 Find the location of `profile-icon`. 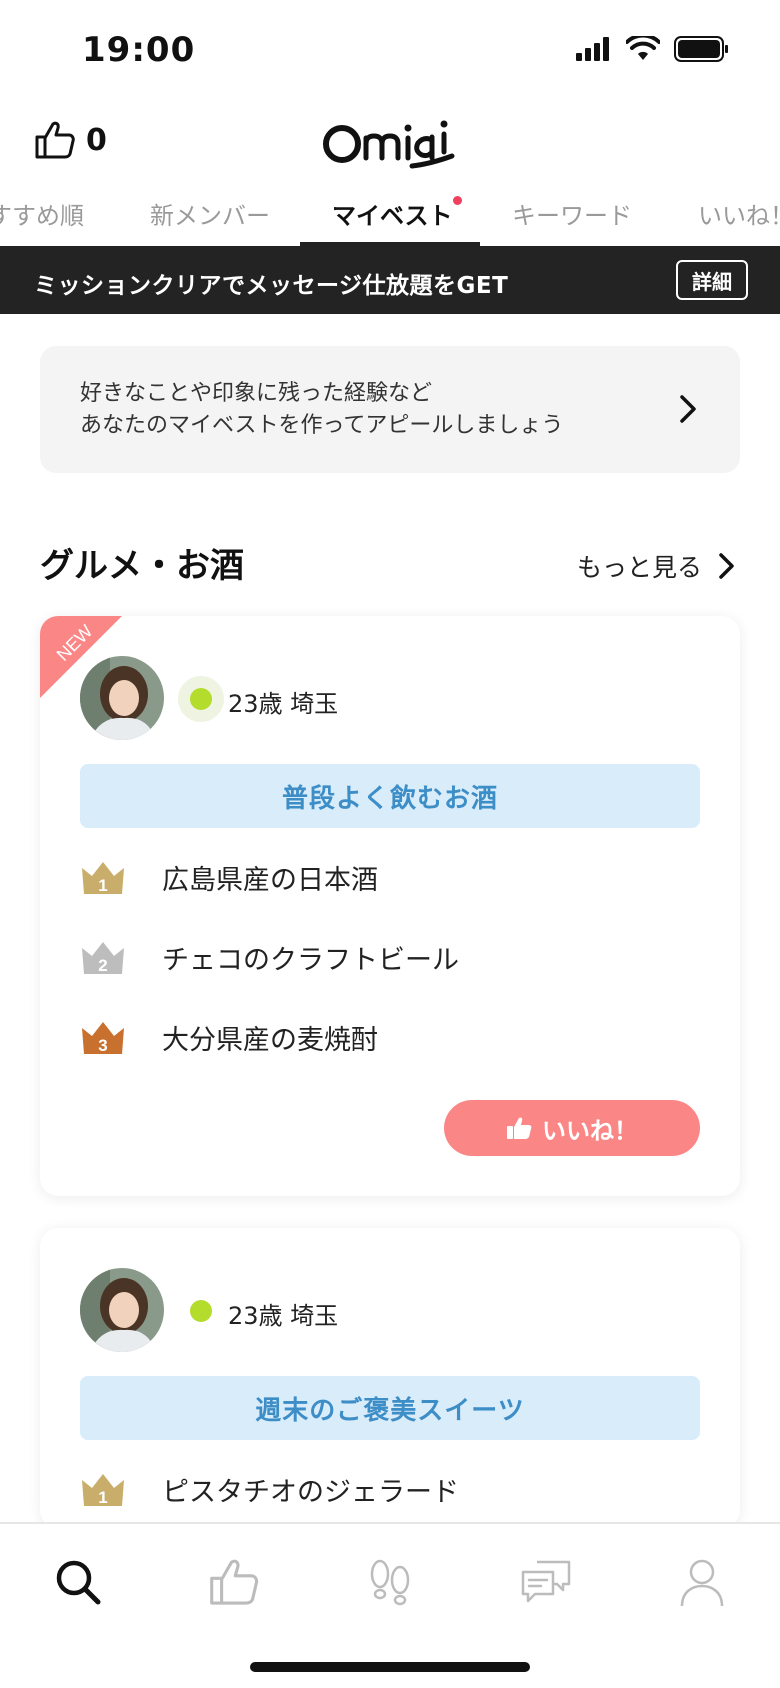

profile-icon is located at coordinates (702, 1583).